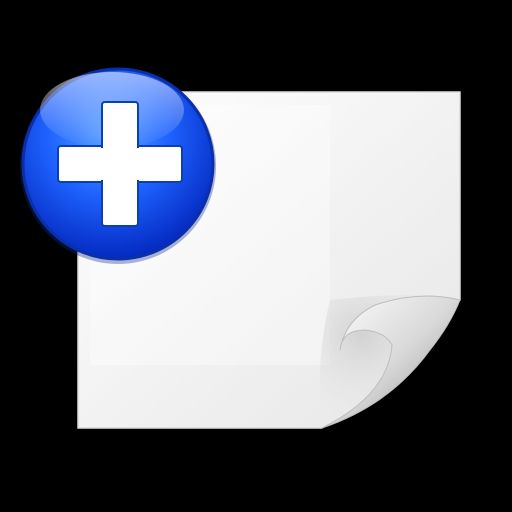  I want to click on plus-badge-icon, so click(118, 165).